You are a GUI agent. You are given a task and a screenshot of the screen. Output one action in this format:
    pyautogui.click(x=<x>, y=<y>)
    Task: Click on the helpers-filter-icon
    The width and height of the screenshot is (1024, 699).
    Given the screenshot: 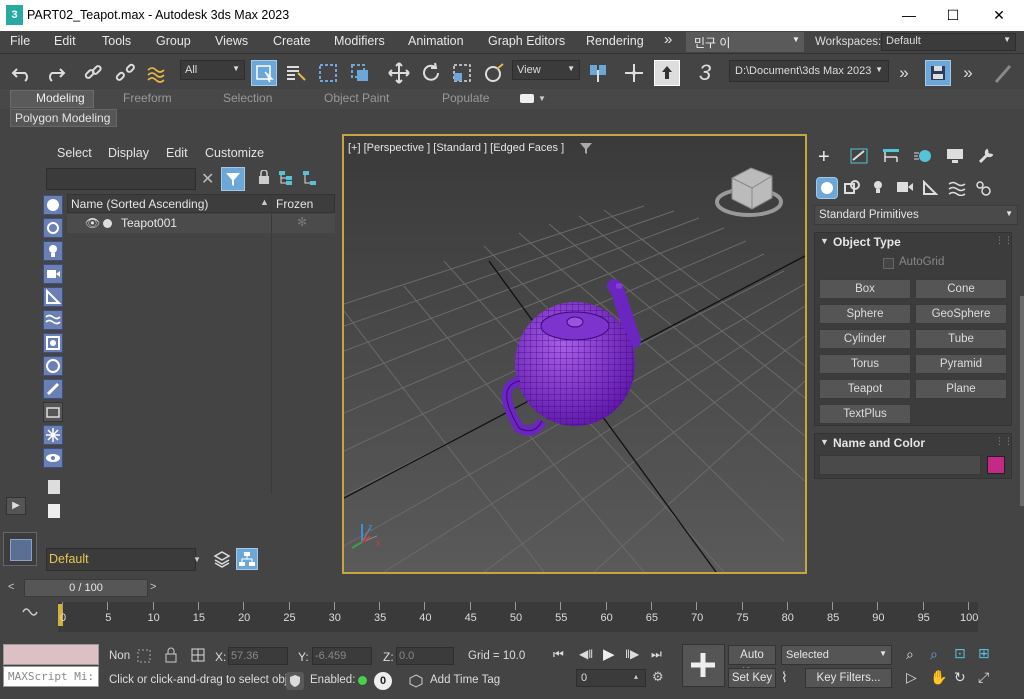 What is the action you would take?
    pyautogui.click(x=53, y=297)
    